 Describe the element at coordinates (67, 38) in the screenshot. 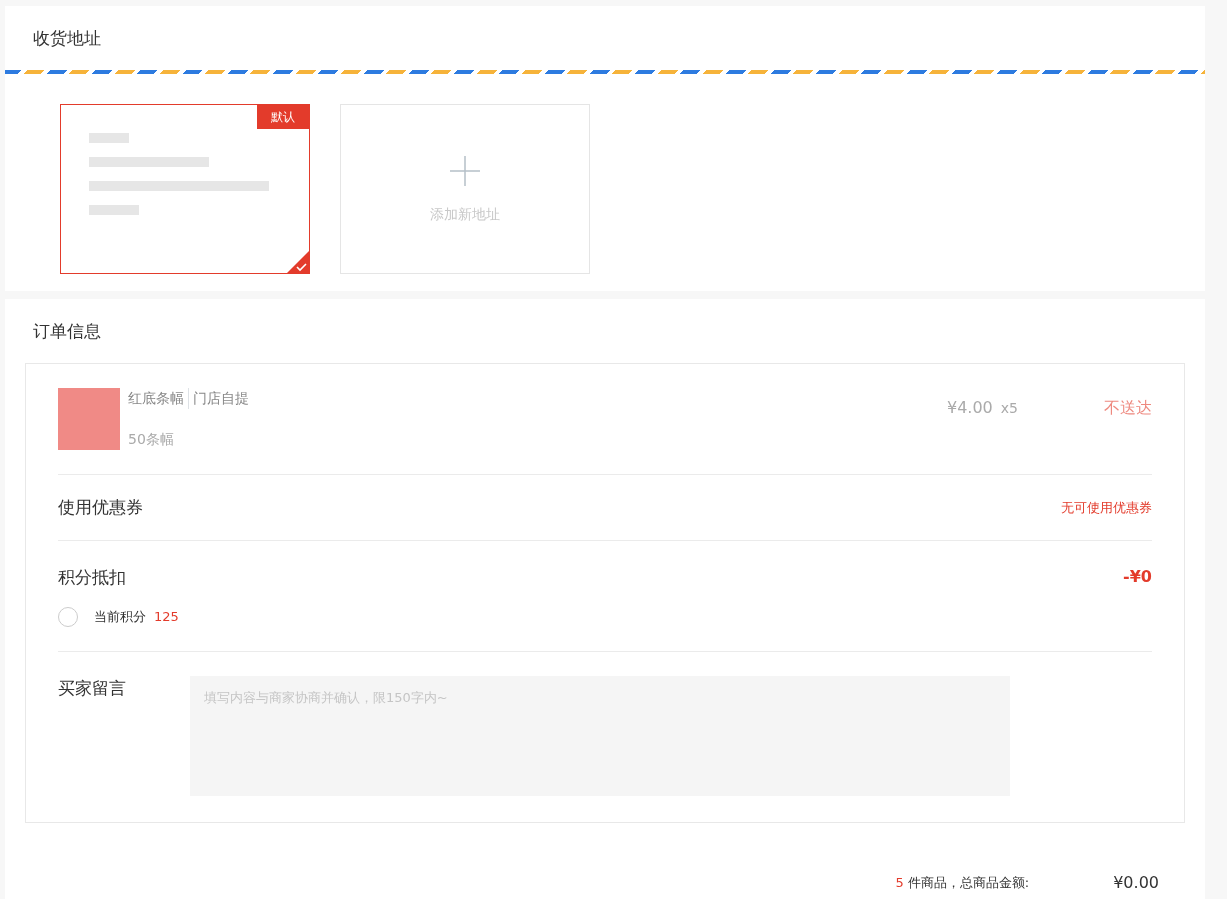

I see `section-title: 收货地址` at that location.